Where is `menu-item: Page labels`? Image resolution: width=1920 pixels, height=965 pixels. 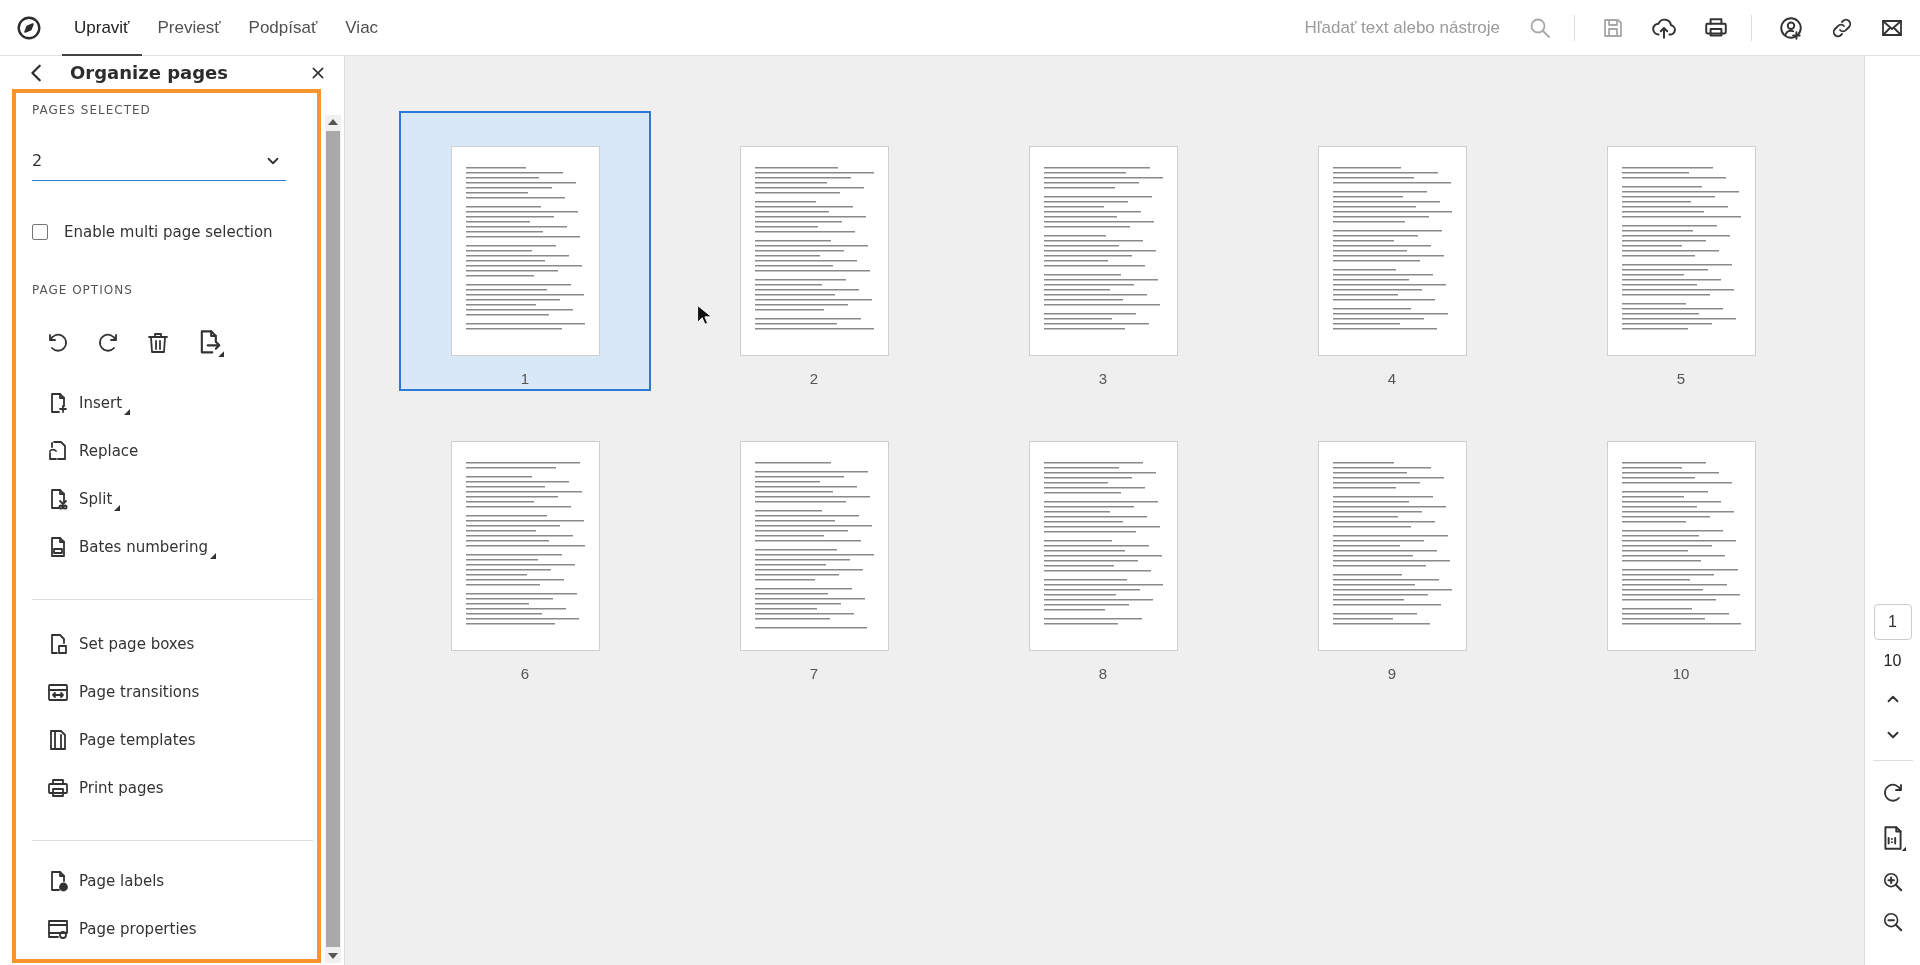
menu-item: Page labels is located at coordinates (98, 881).